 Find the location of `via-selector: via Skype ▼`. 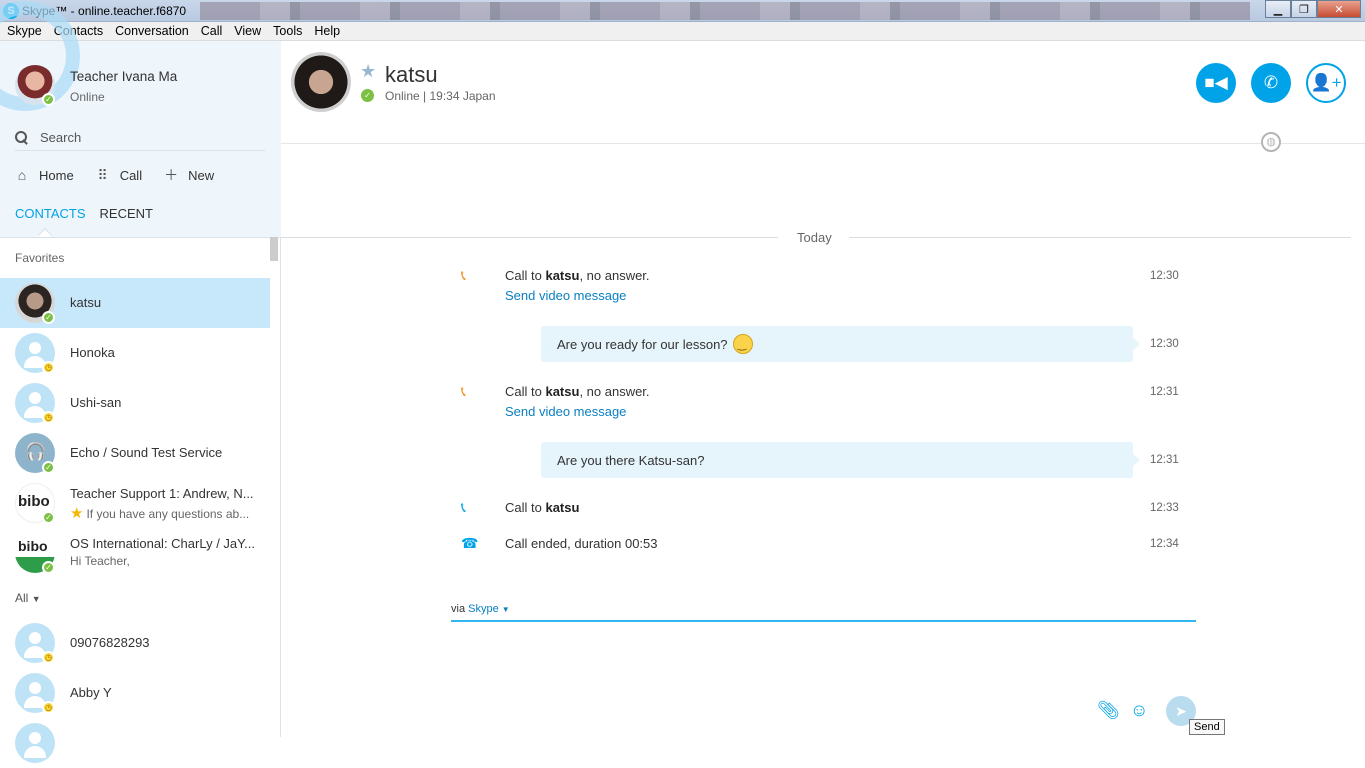

via-selector: via Skype ▼ is located at coordinates (480, 609).